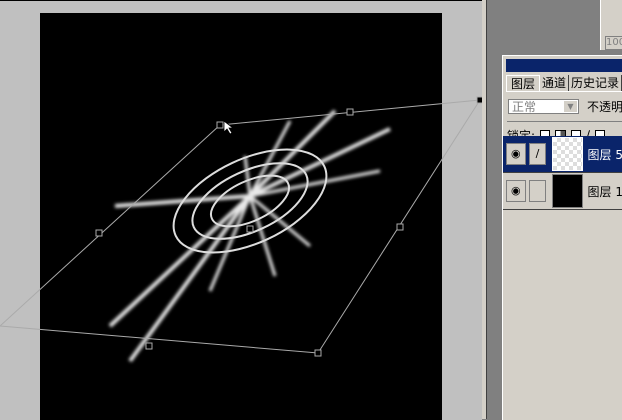  I want to click on opacity-label: 不透明, so click(604, 106).